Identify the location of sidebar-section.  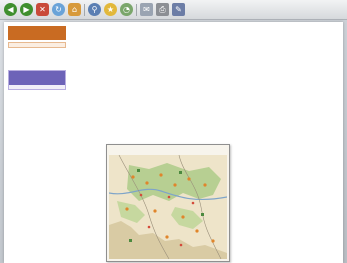
(37, 80).